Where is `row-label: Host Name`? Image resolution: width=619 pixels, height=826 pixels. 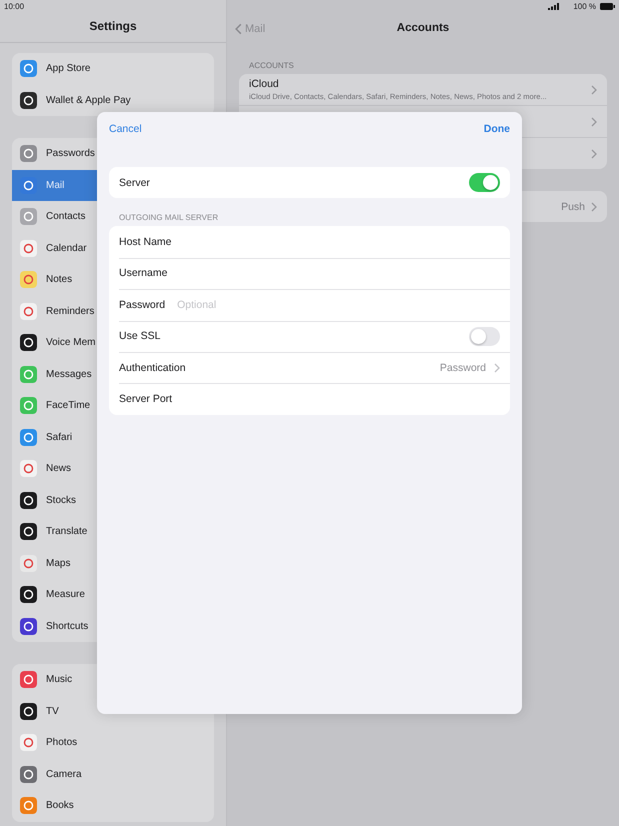 row-label: Host Name is located at coordinates (145, 242).